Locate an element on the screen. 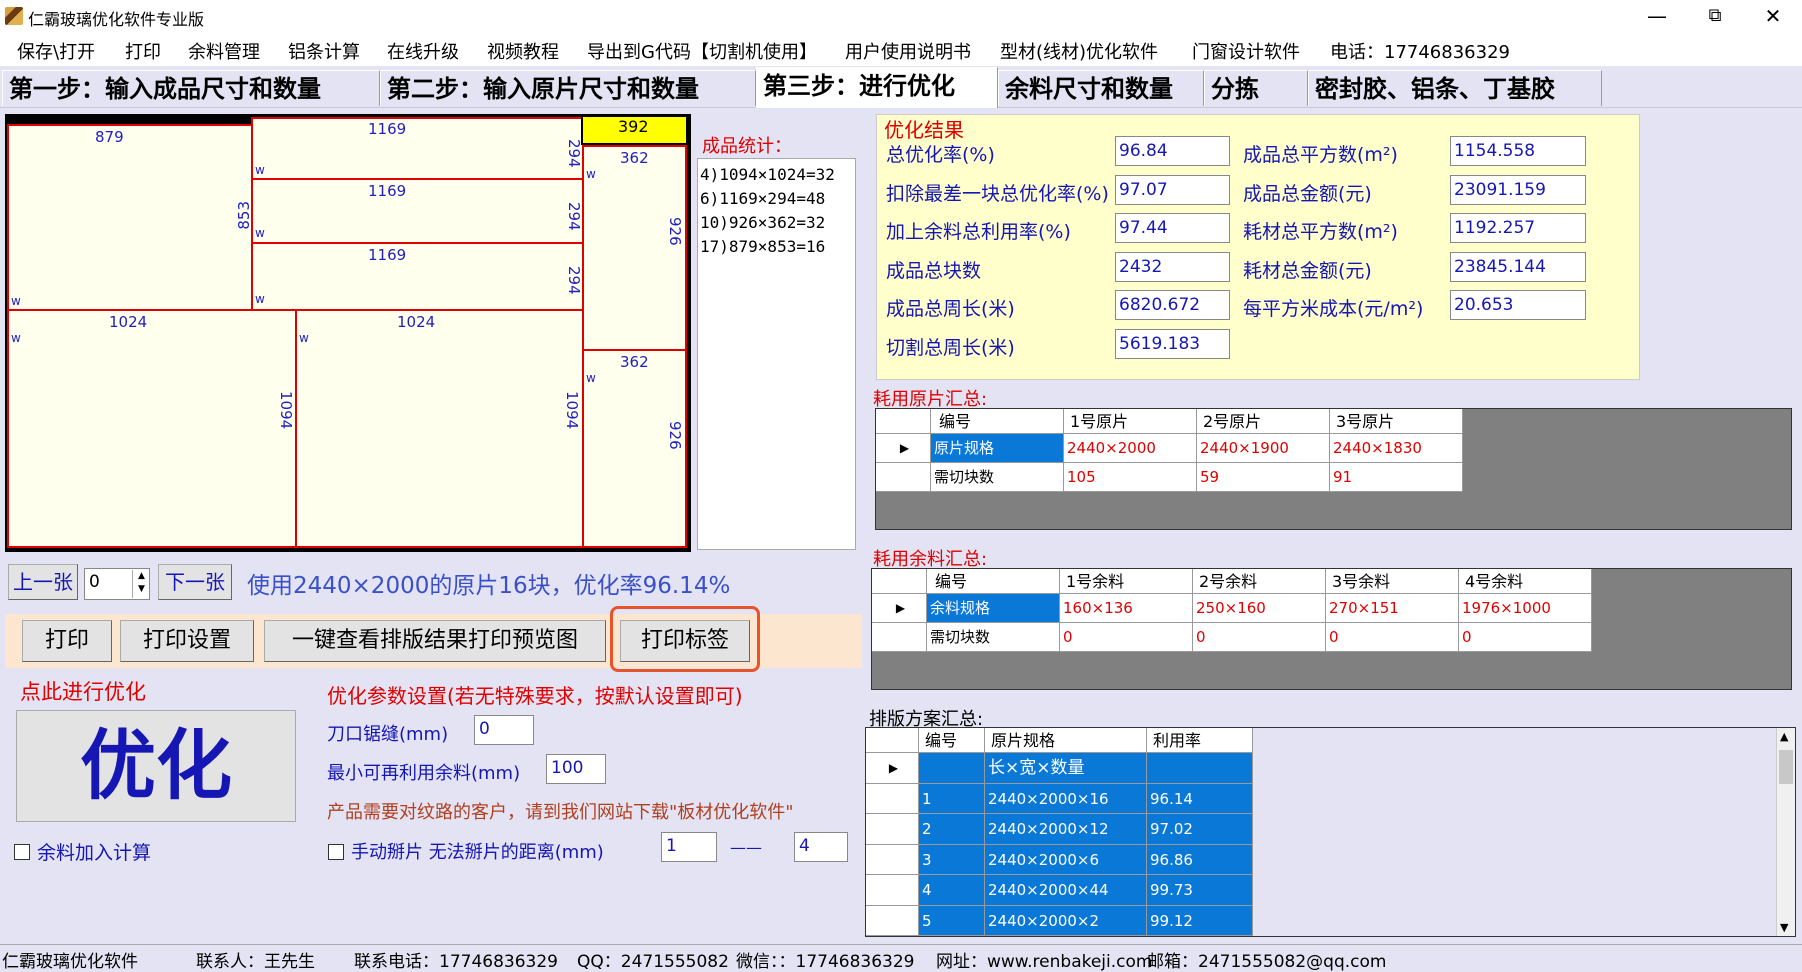 The height and width of the screenshot is (972, 1802). menu-save-open: 保存\打开 is located at coordinates (56, 51).